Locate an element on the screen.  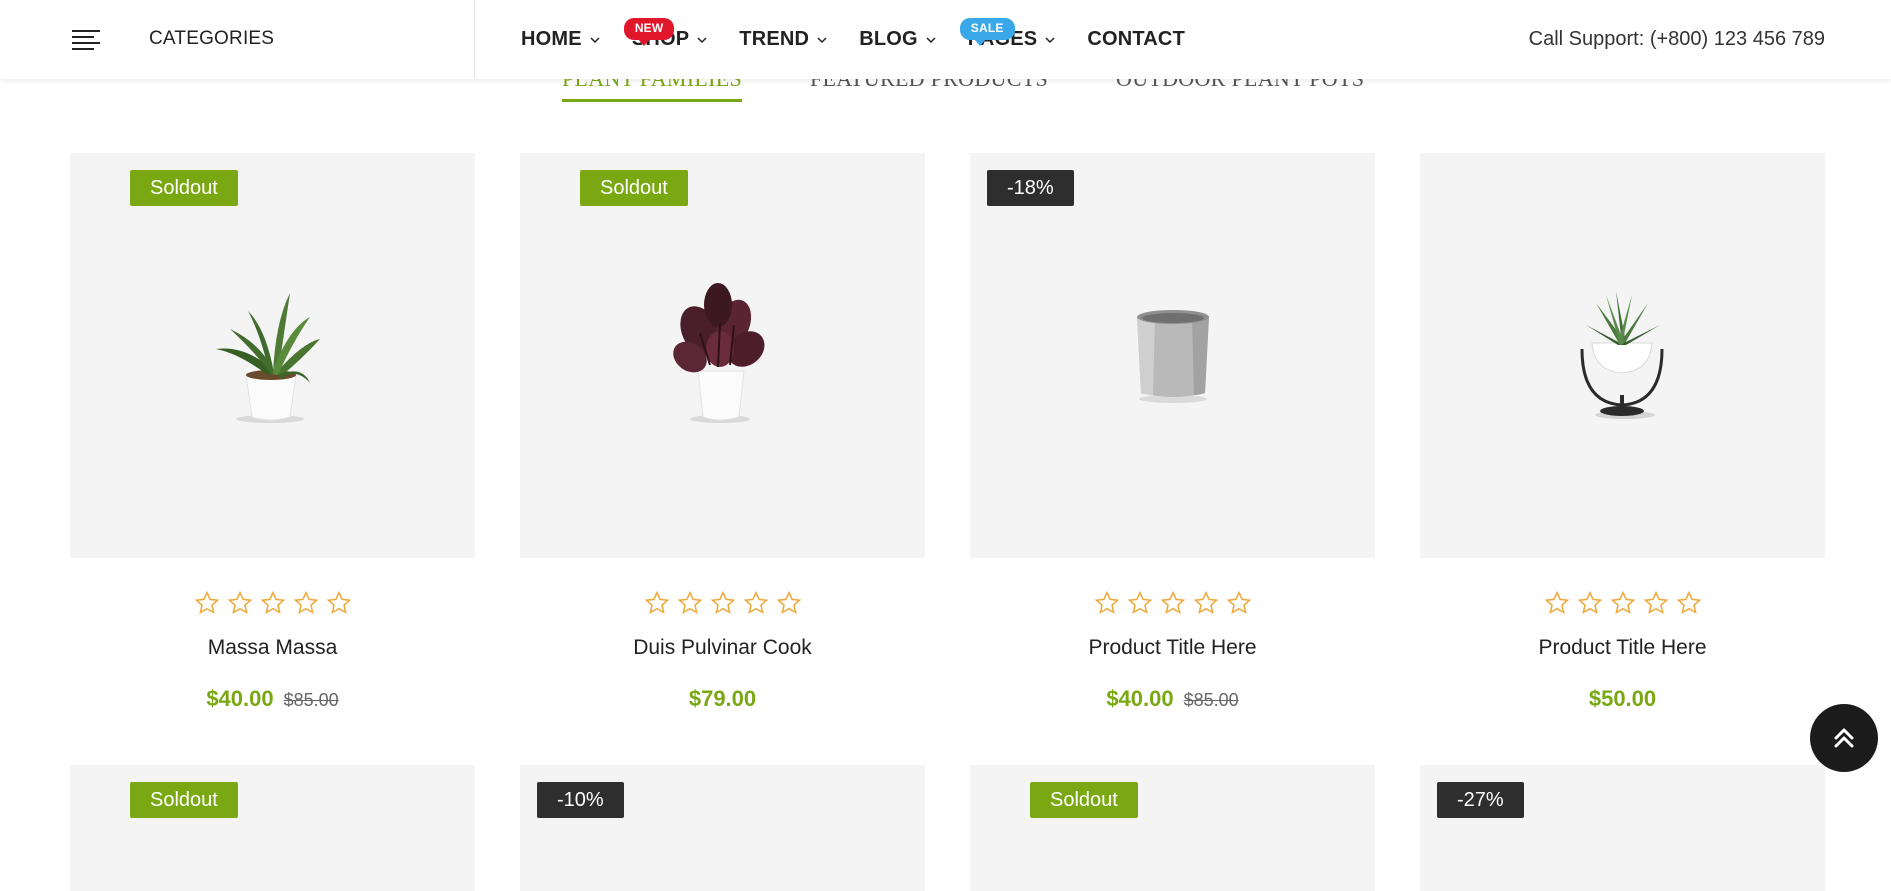
product-card: Product Title Here $50.00 is located at coordinates (1622, 432).